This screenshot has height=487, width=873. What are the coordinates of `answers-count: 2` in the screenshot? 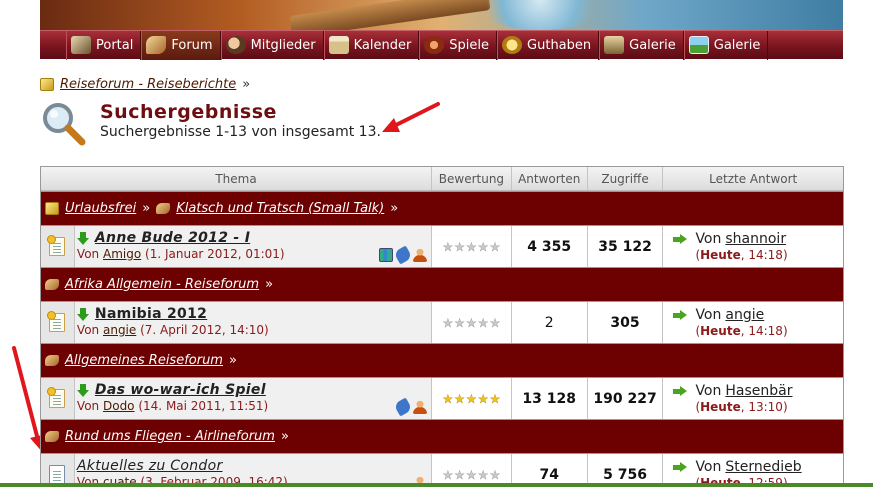 It's located at (550, 322).